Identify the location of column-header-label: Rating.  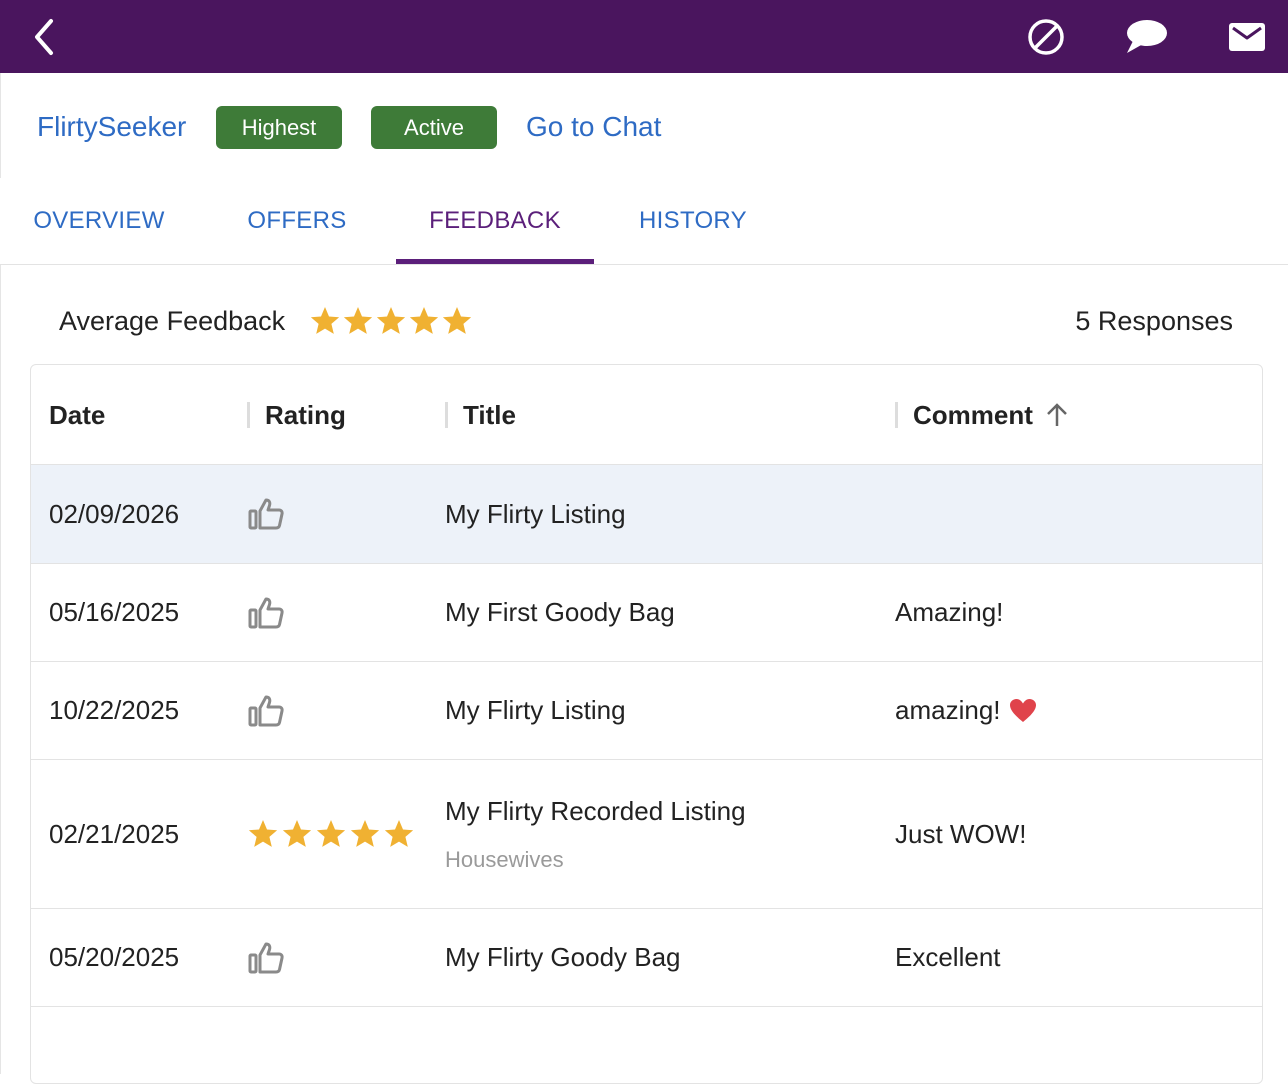
(305, 414).